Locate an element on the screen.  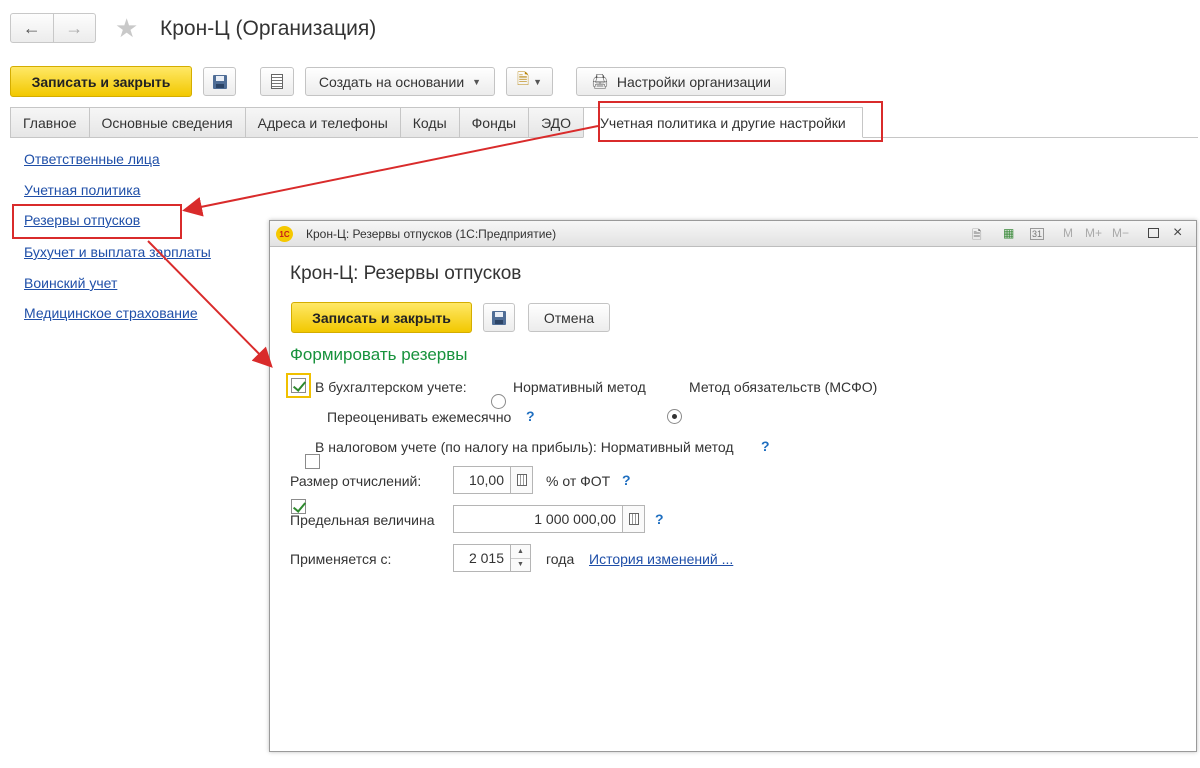
annotation-arrows is located at coordinates (373, 246).